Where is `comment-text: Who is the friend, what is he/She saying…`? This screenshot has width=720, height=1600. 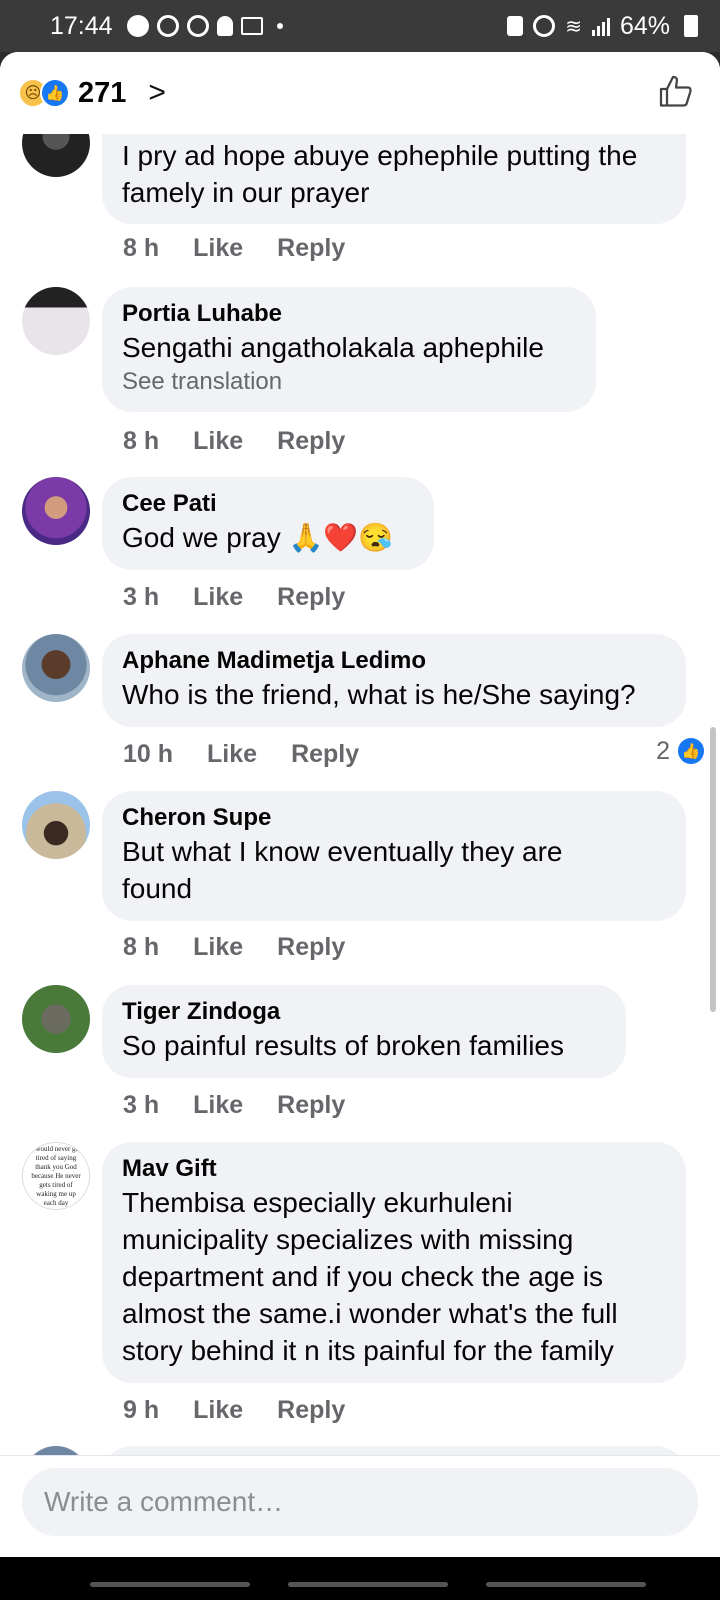
comment-text: Who is the friend, what is he/She saying… is located at coordinates (379, 694).